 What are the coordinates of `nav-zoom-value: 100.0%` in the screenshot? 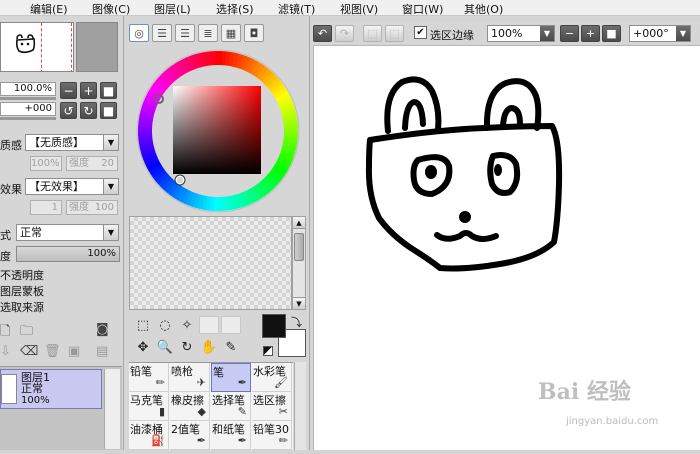 It's located at (28, 89).